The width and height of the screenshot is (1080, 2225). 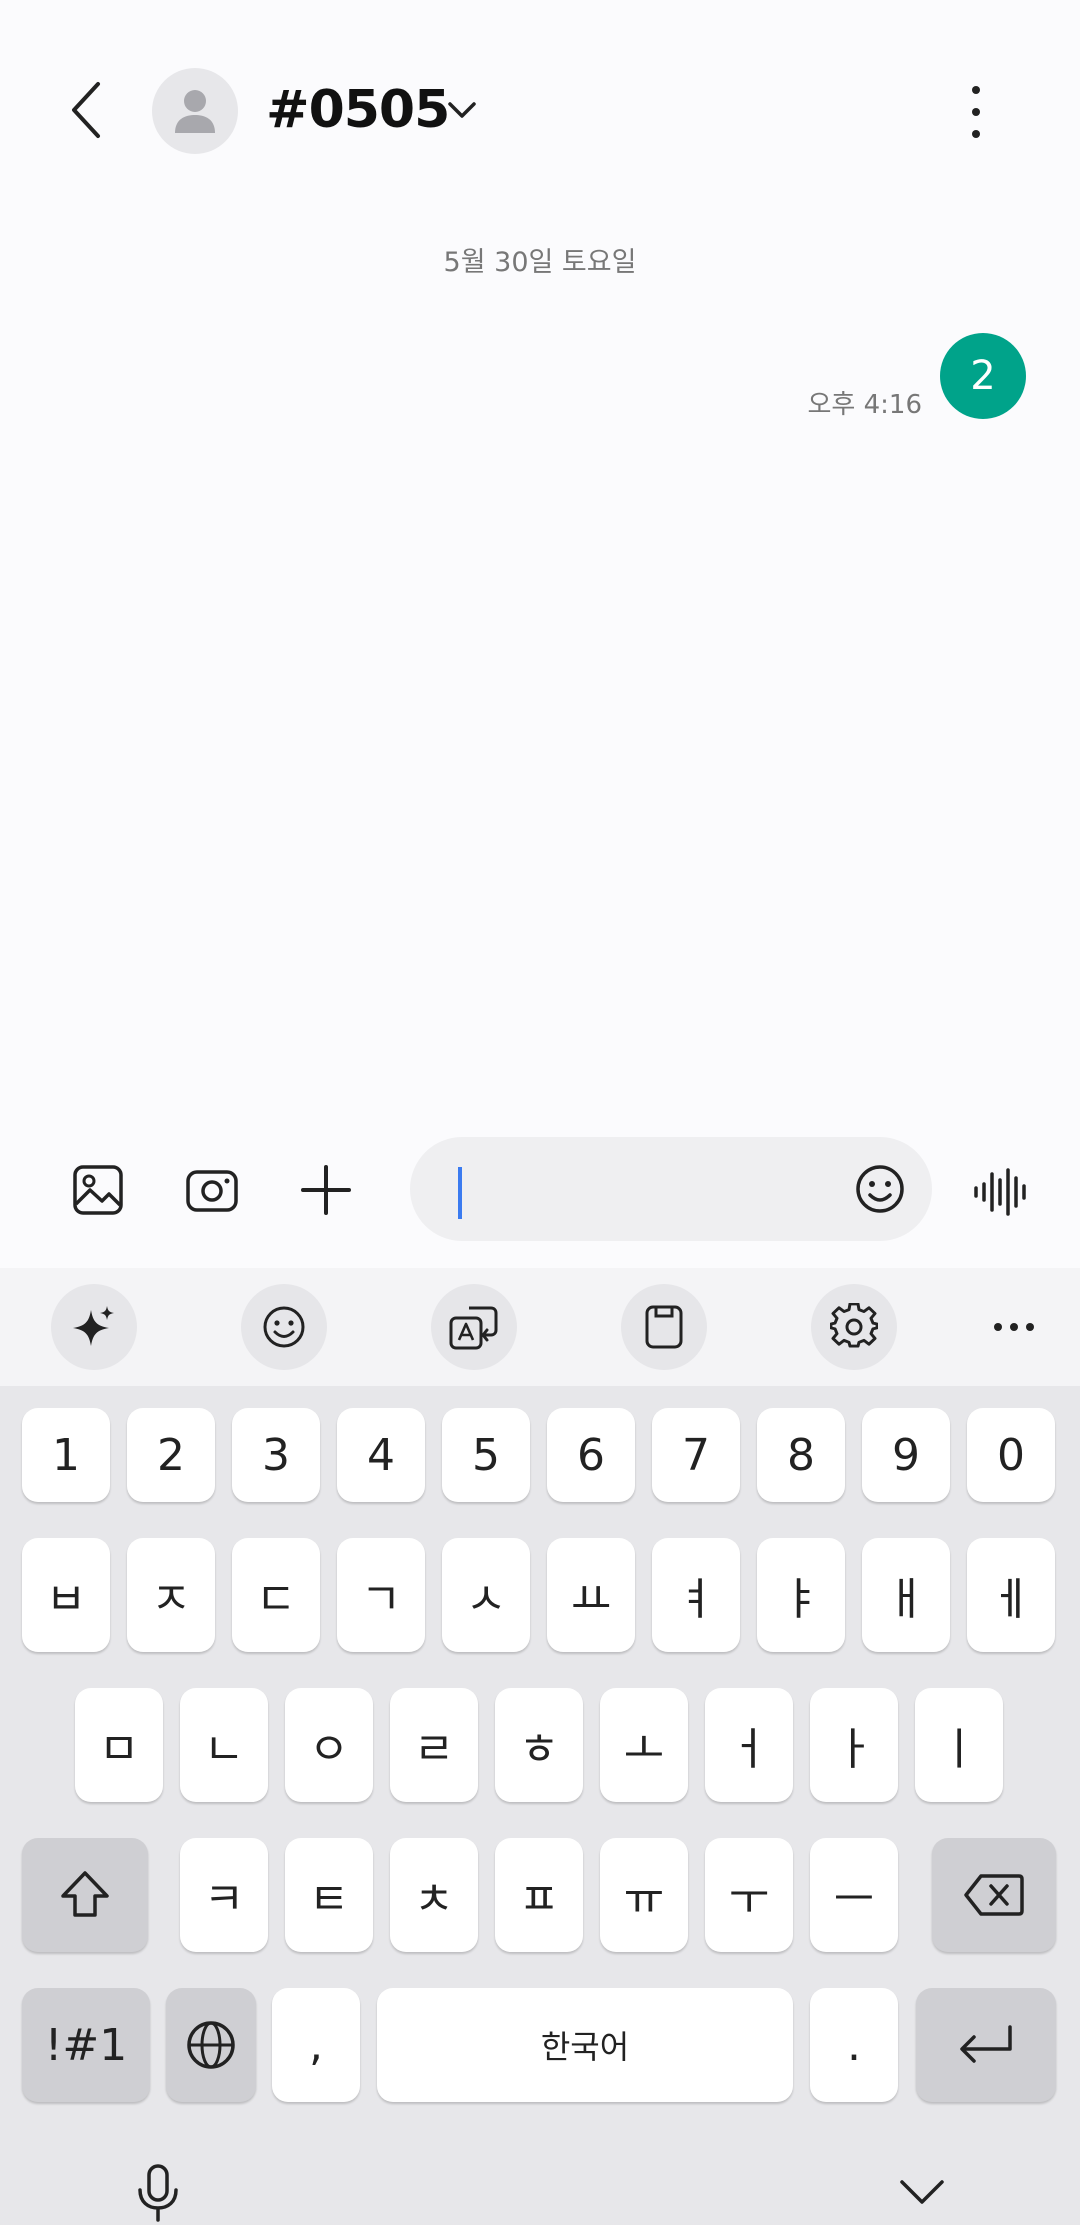 I want to click on key-s: ㅅ, so click(x=486, y=1595).